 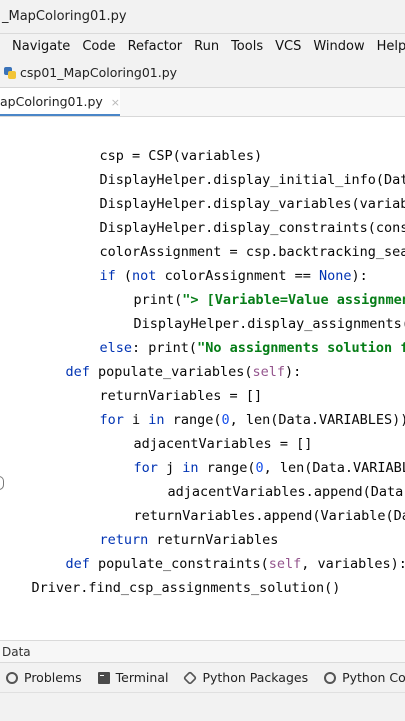 What do you see at coordinates (223, 444) in the screenshot?
I see `code-line: adjacentVariables = []` at bounding box center [223, 444].